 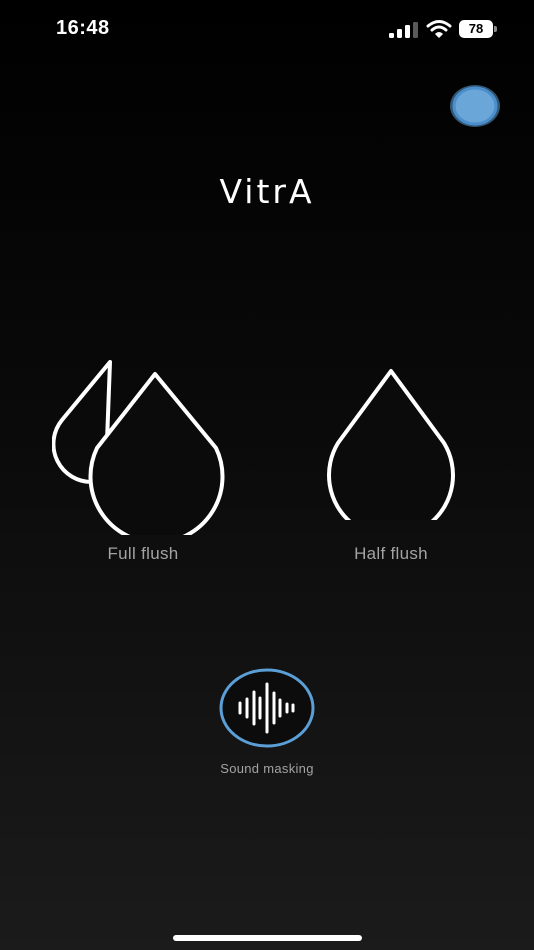 I want to click on sound-masking-button, so click(x=267, y=708).